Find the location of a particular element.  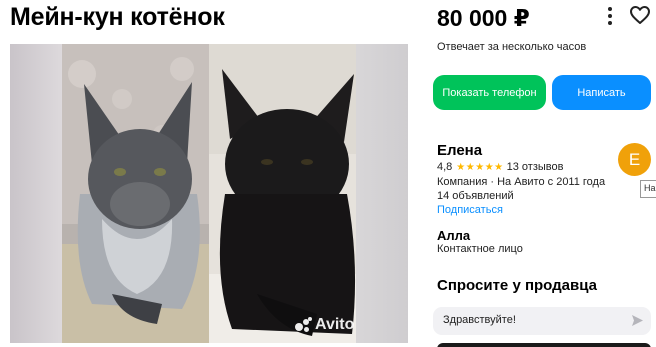

write-message-button: Написать is located at coordinates (601, 92).